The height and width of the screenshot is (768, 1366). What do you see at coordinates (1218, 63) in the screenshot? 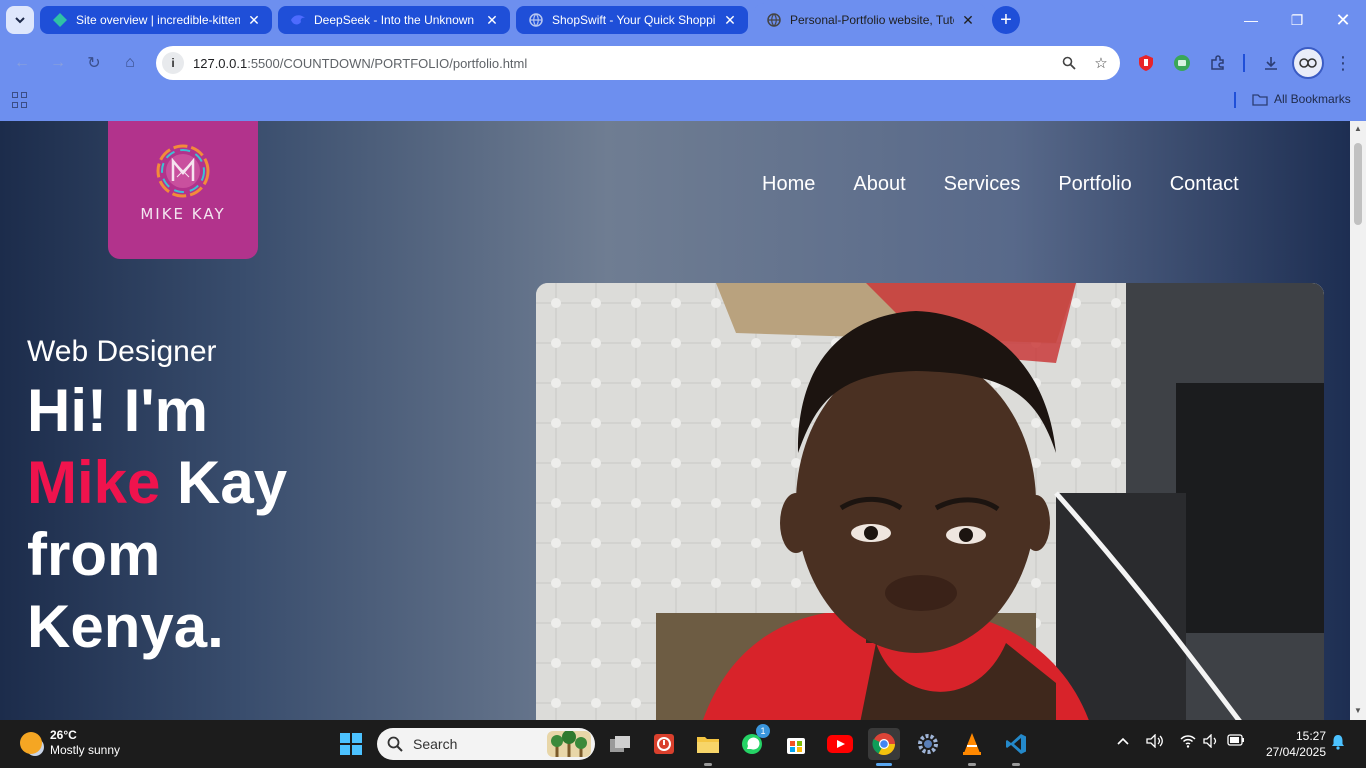
I see `extensions-puzzle-icon` at bounding box center [1218, 63].